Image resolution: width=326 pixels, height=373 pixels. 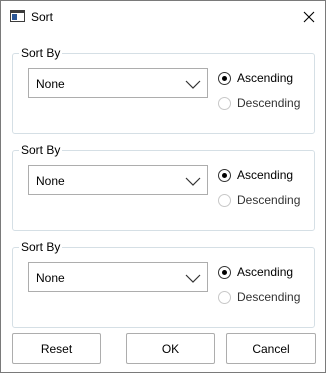 I want to click on window-title: Sort, so click(x=42, y=17).